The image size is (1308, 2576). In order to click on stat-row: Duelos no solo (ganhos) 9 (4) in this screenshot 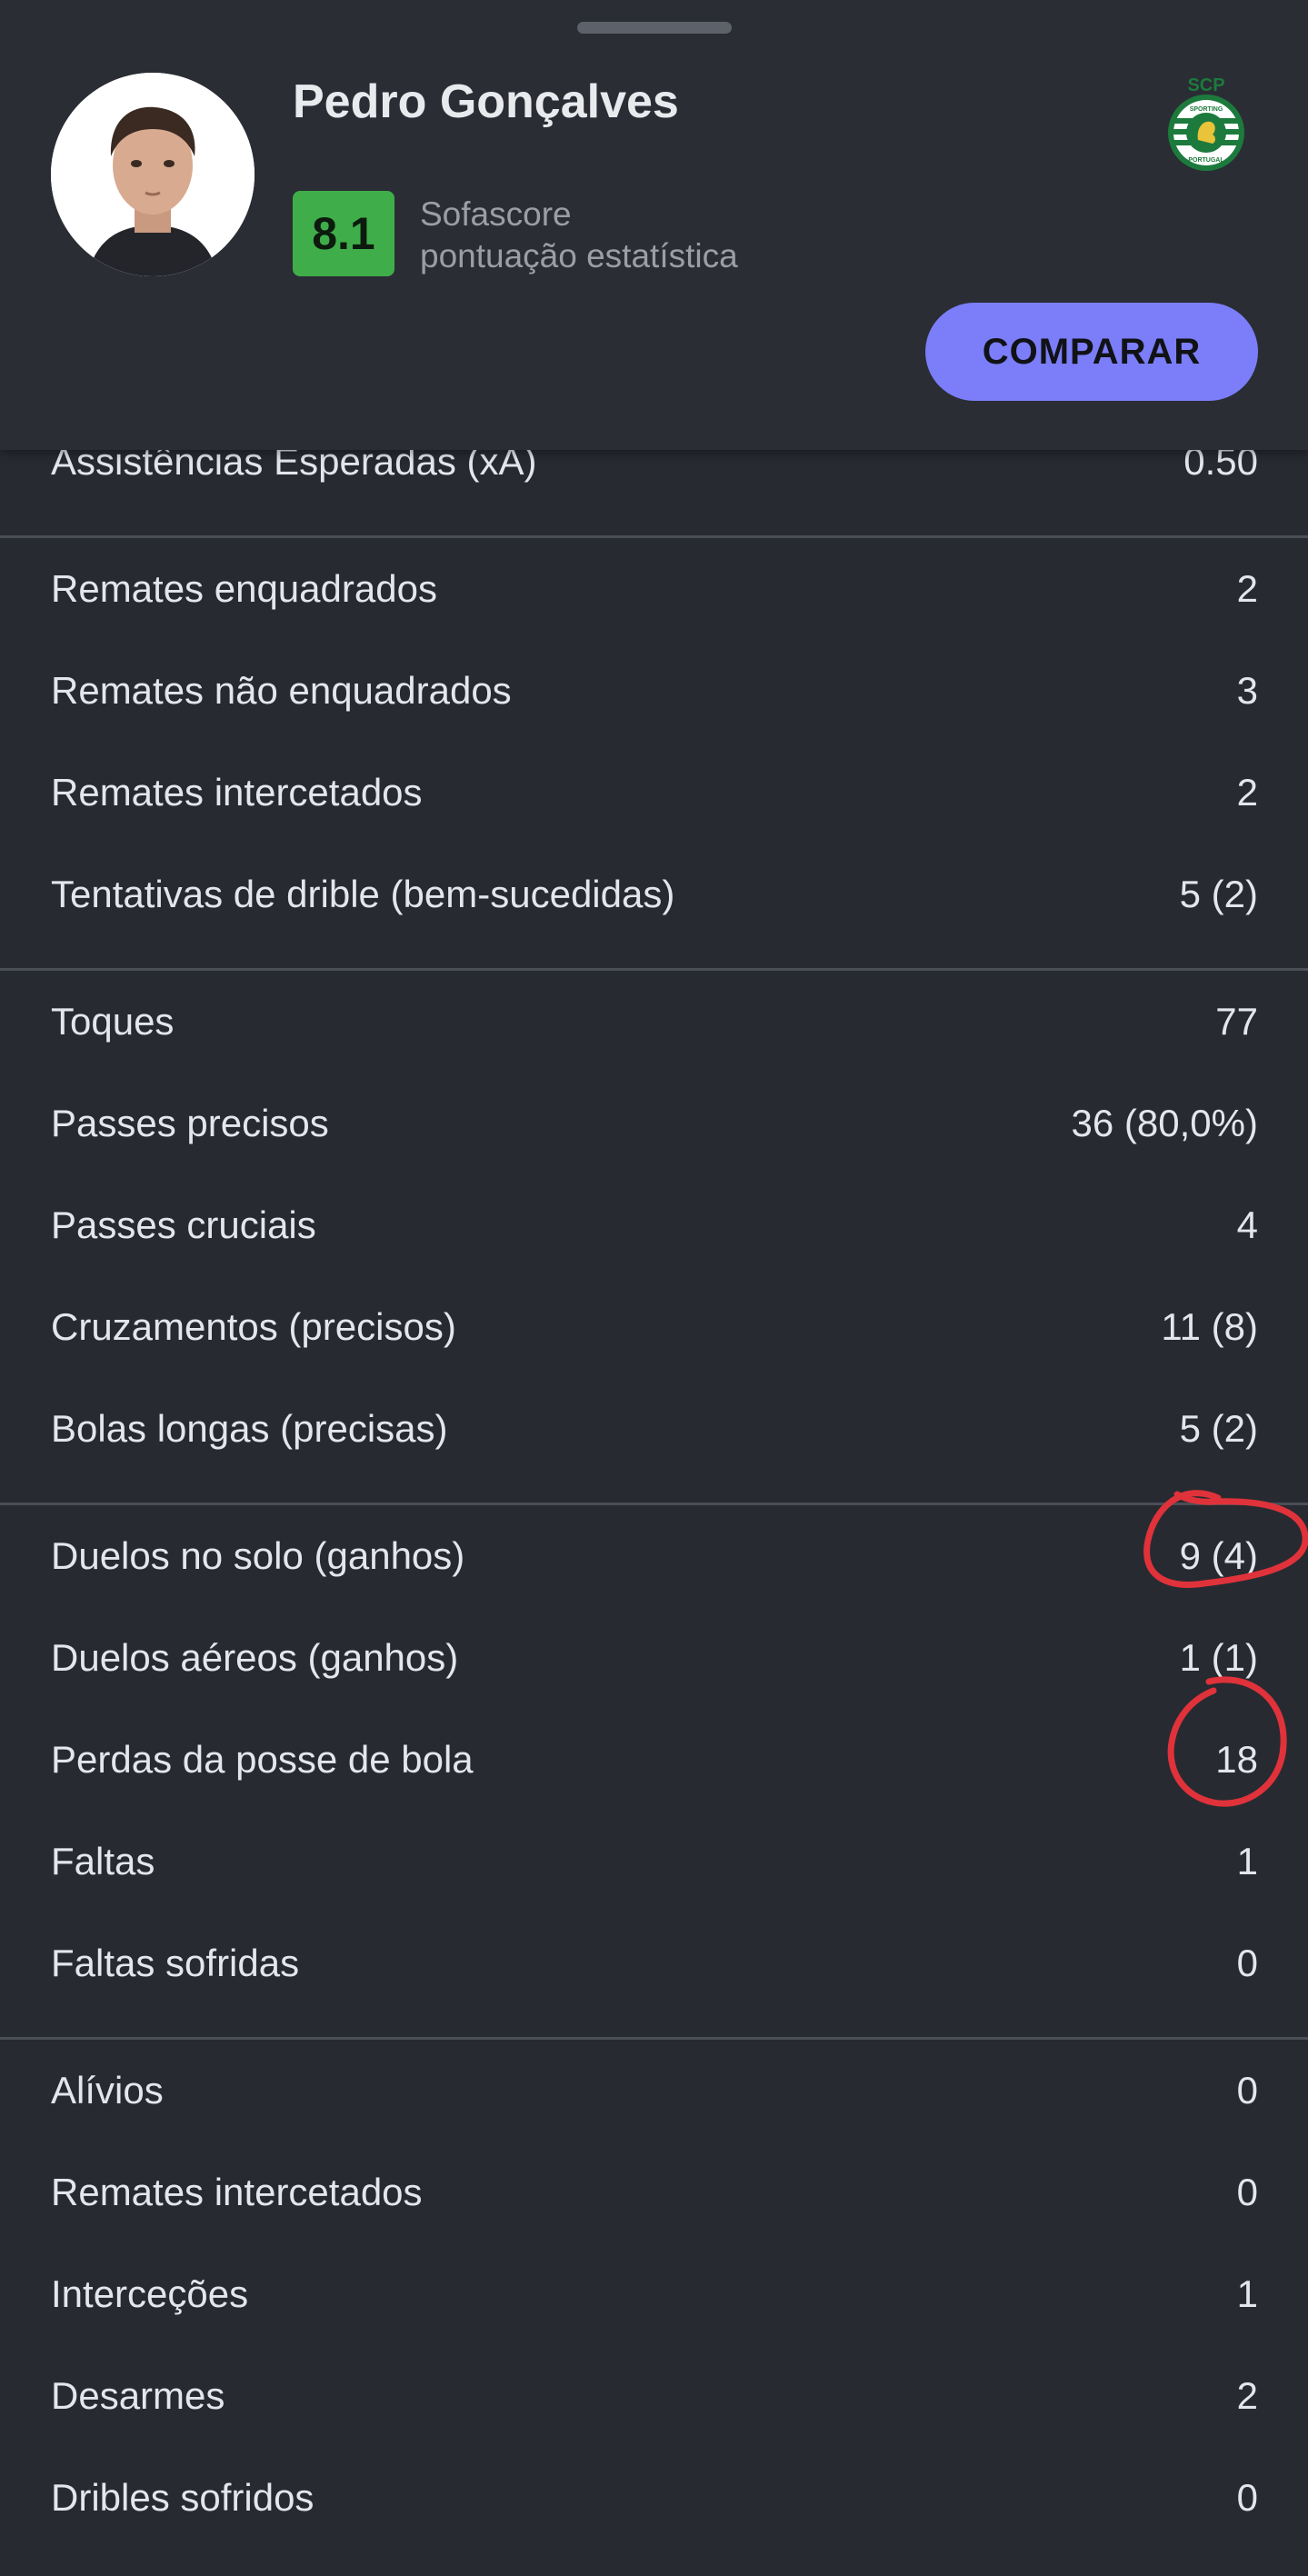, I will do `click(654, 1556)`.